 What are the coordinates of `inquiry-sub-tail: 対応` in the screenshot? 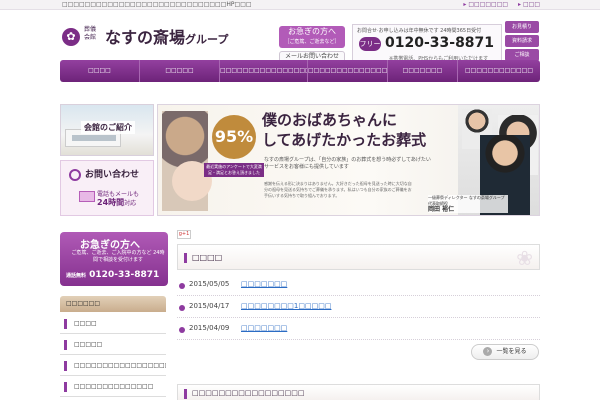 It's located at (130, 203).